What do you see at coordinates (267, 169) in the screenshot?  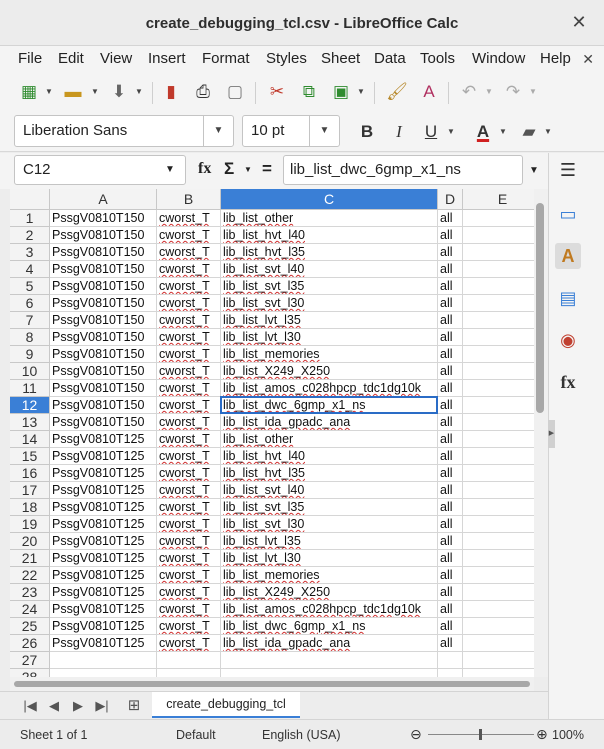 I see `formula-equals-icon: =` at bounding box center [267, 169].